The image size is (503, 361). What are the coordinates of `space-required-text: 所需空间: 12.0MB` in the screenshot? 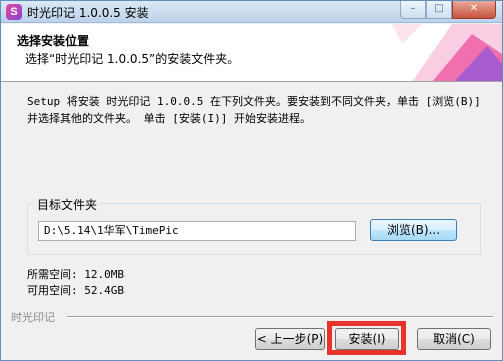 It's located at (75, 274).